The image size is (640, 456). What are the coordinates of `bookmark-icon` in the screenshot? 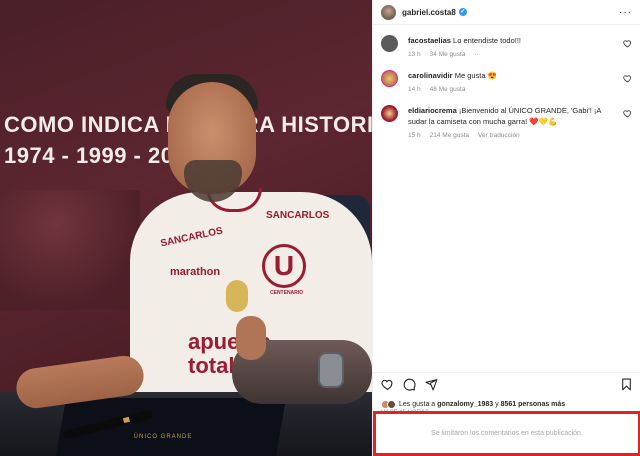 It's located at (626, 384).